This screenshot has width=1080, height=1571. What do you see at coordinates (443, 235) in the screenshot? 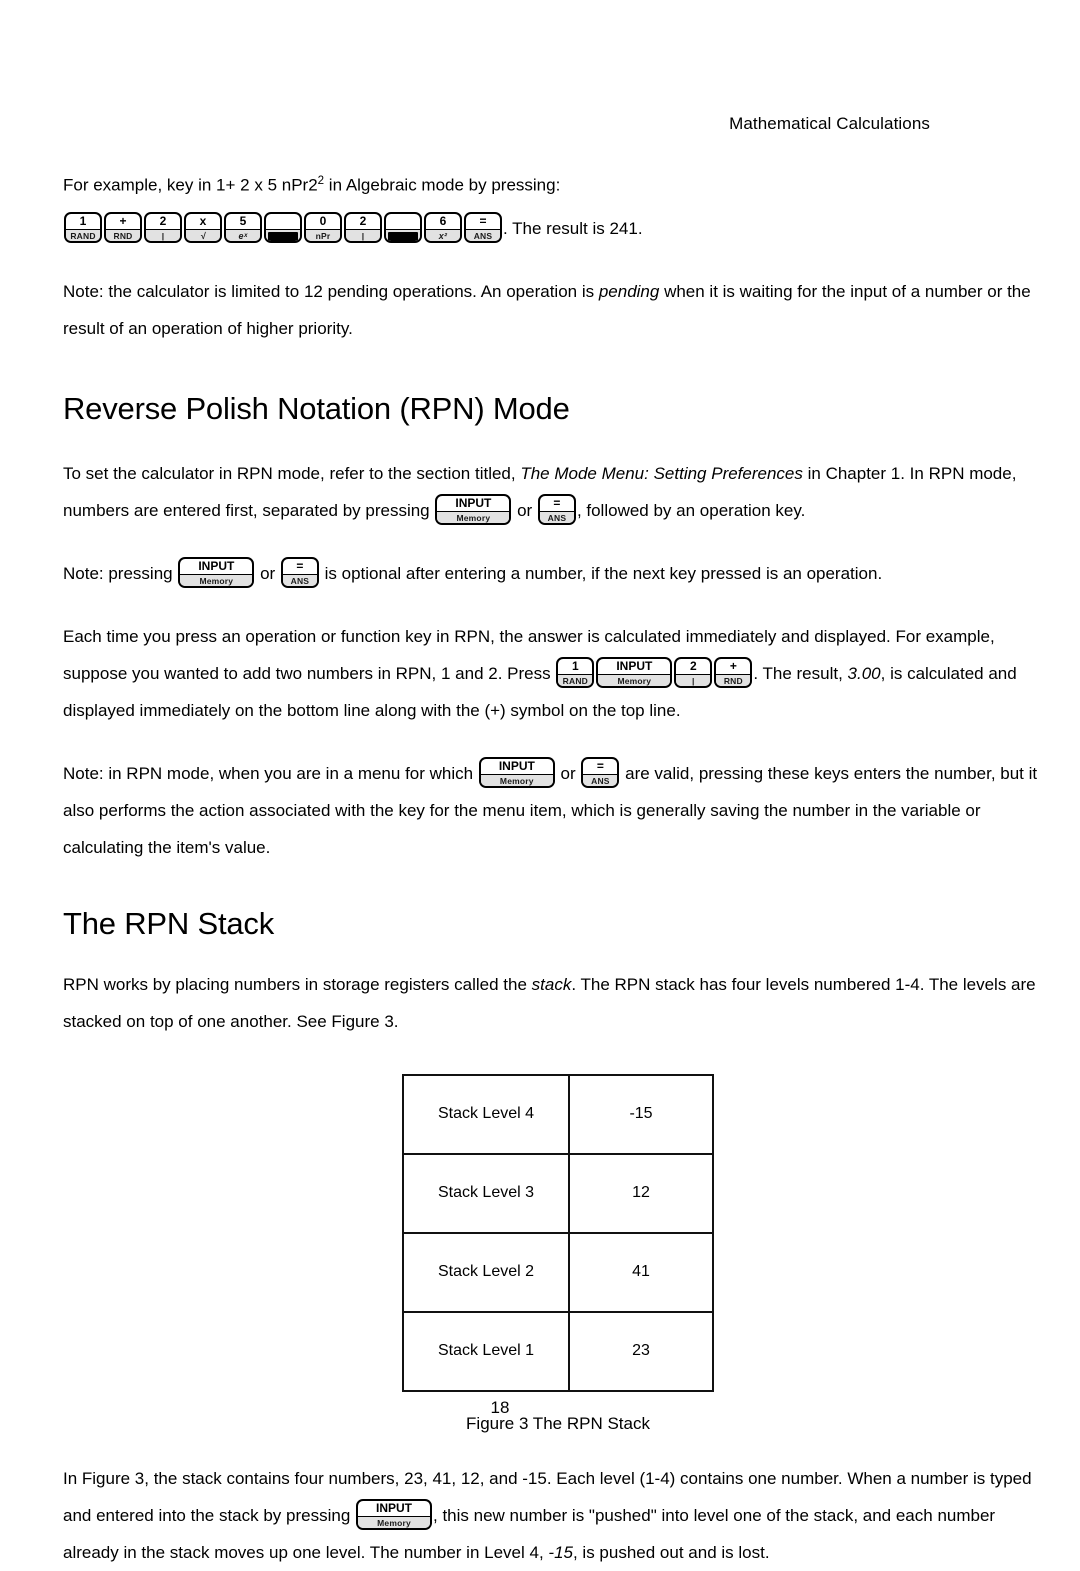
I see `key-bottom-label: x²` at bounding box center [443, 235].